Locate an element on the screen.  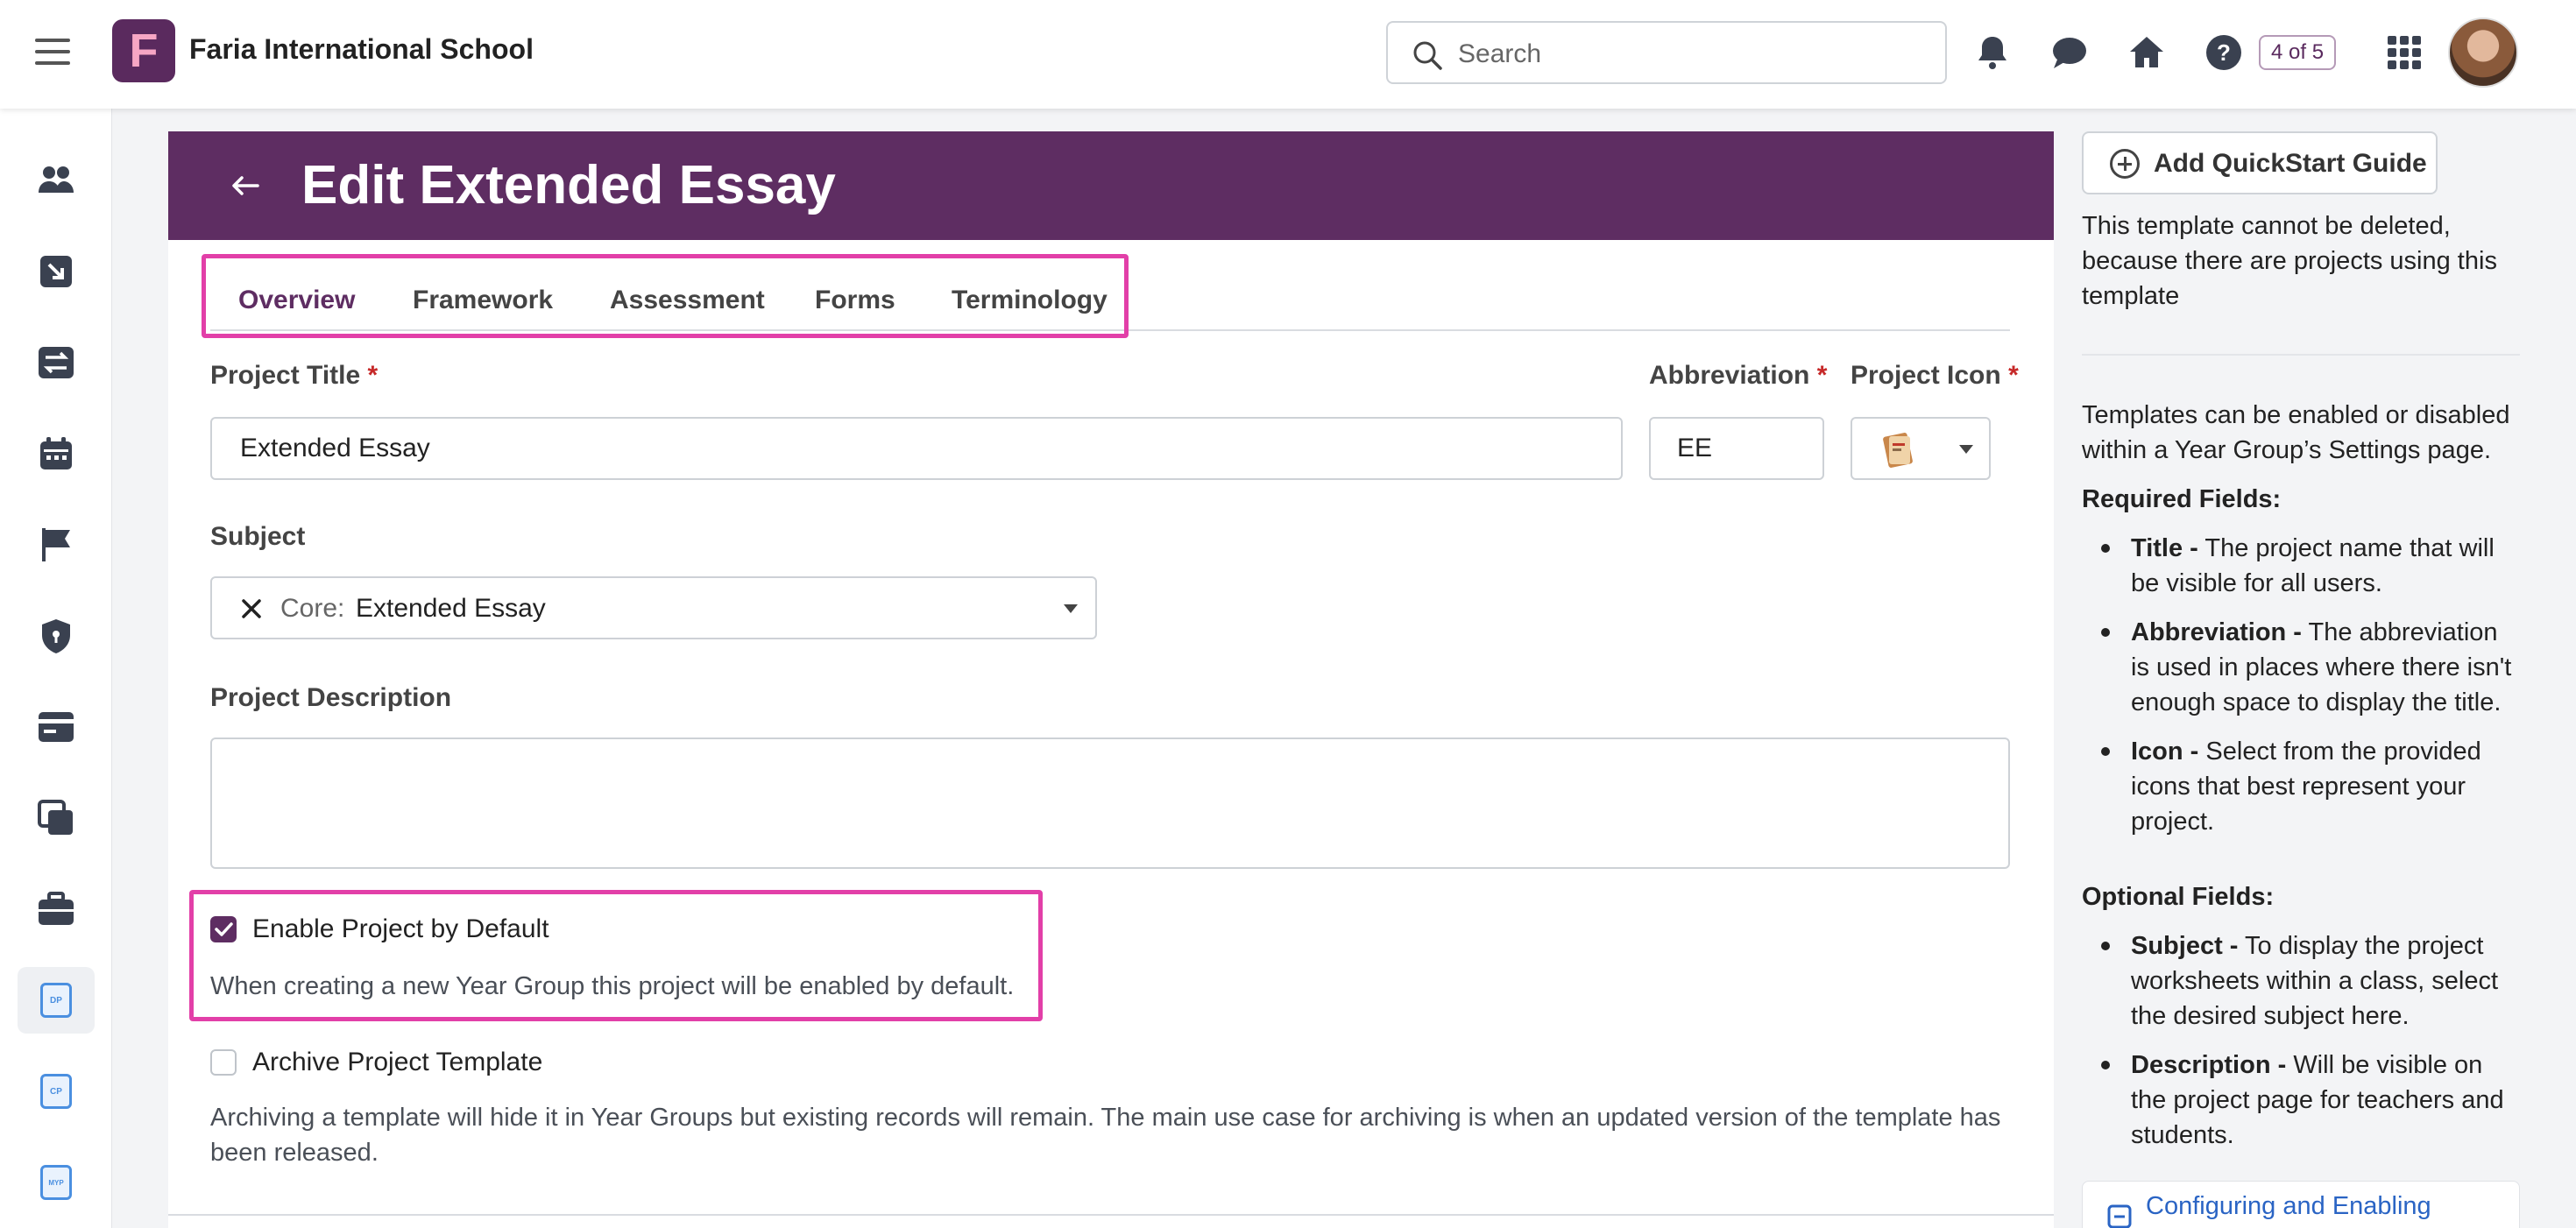
dp-icon: DP is located at coordinates (56, 1000).